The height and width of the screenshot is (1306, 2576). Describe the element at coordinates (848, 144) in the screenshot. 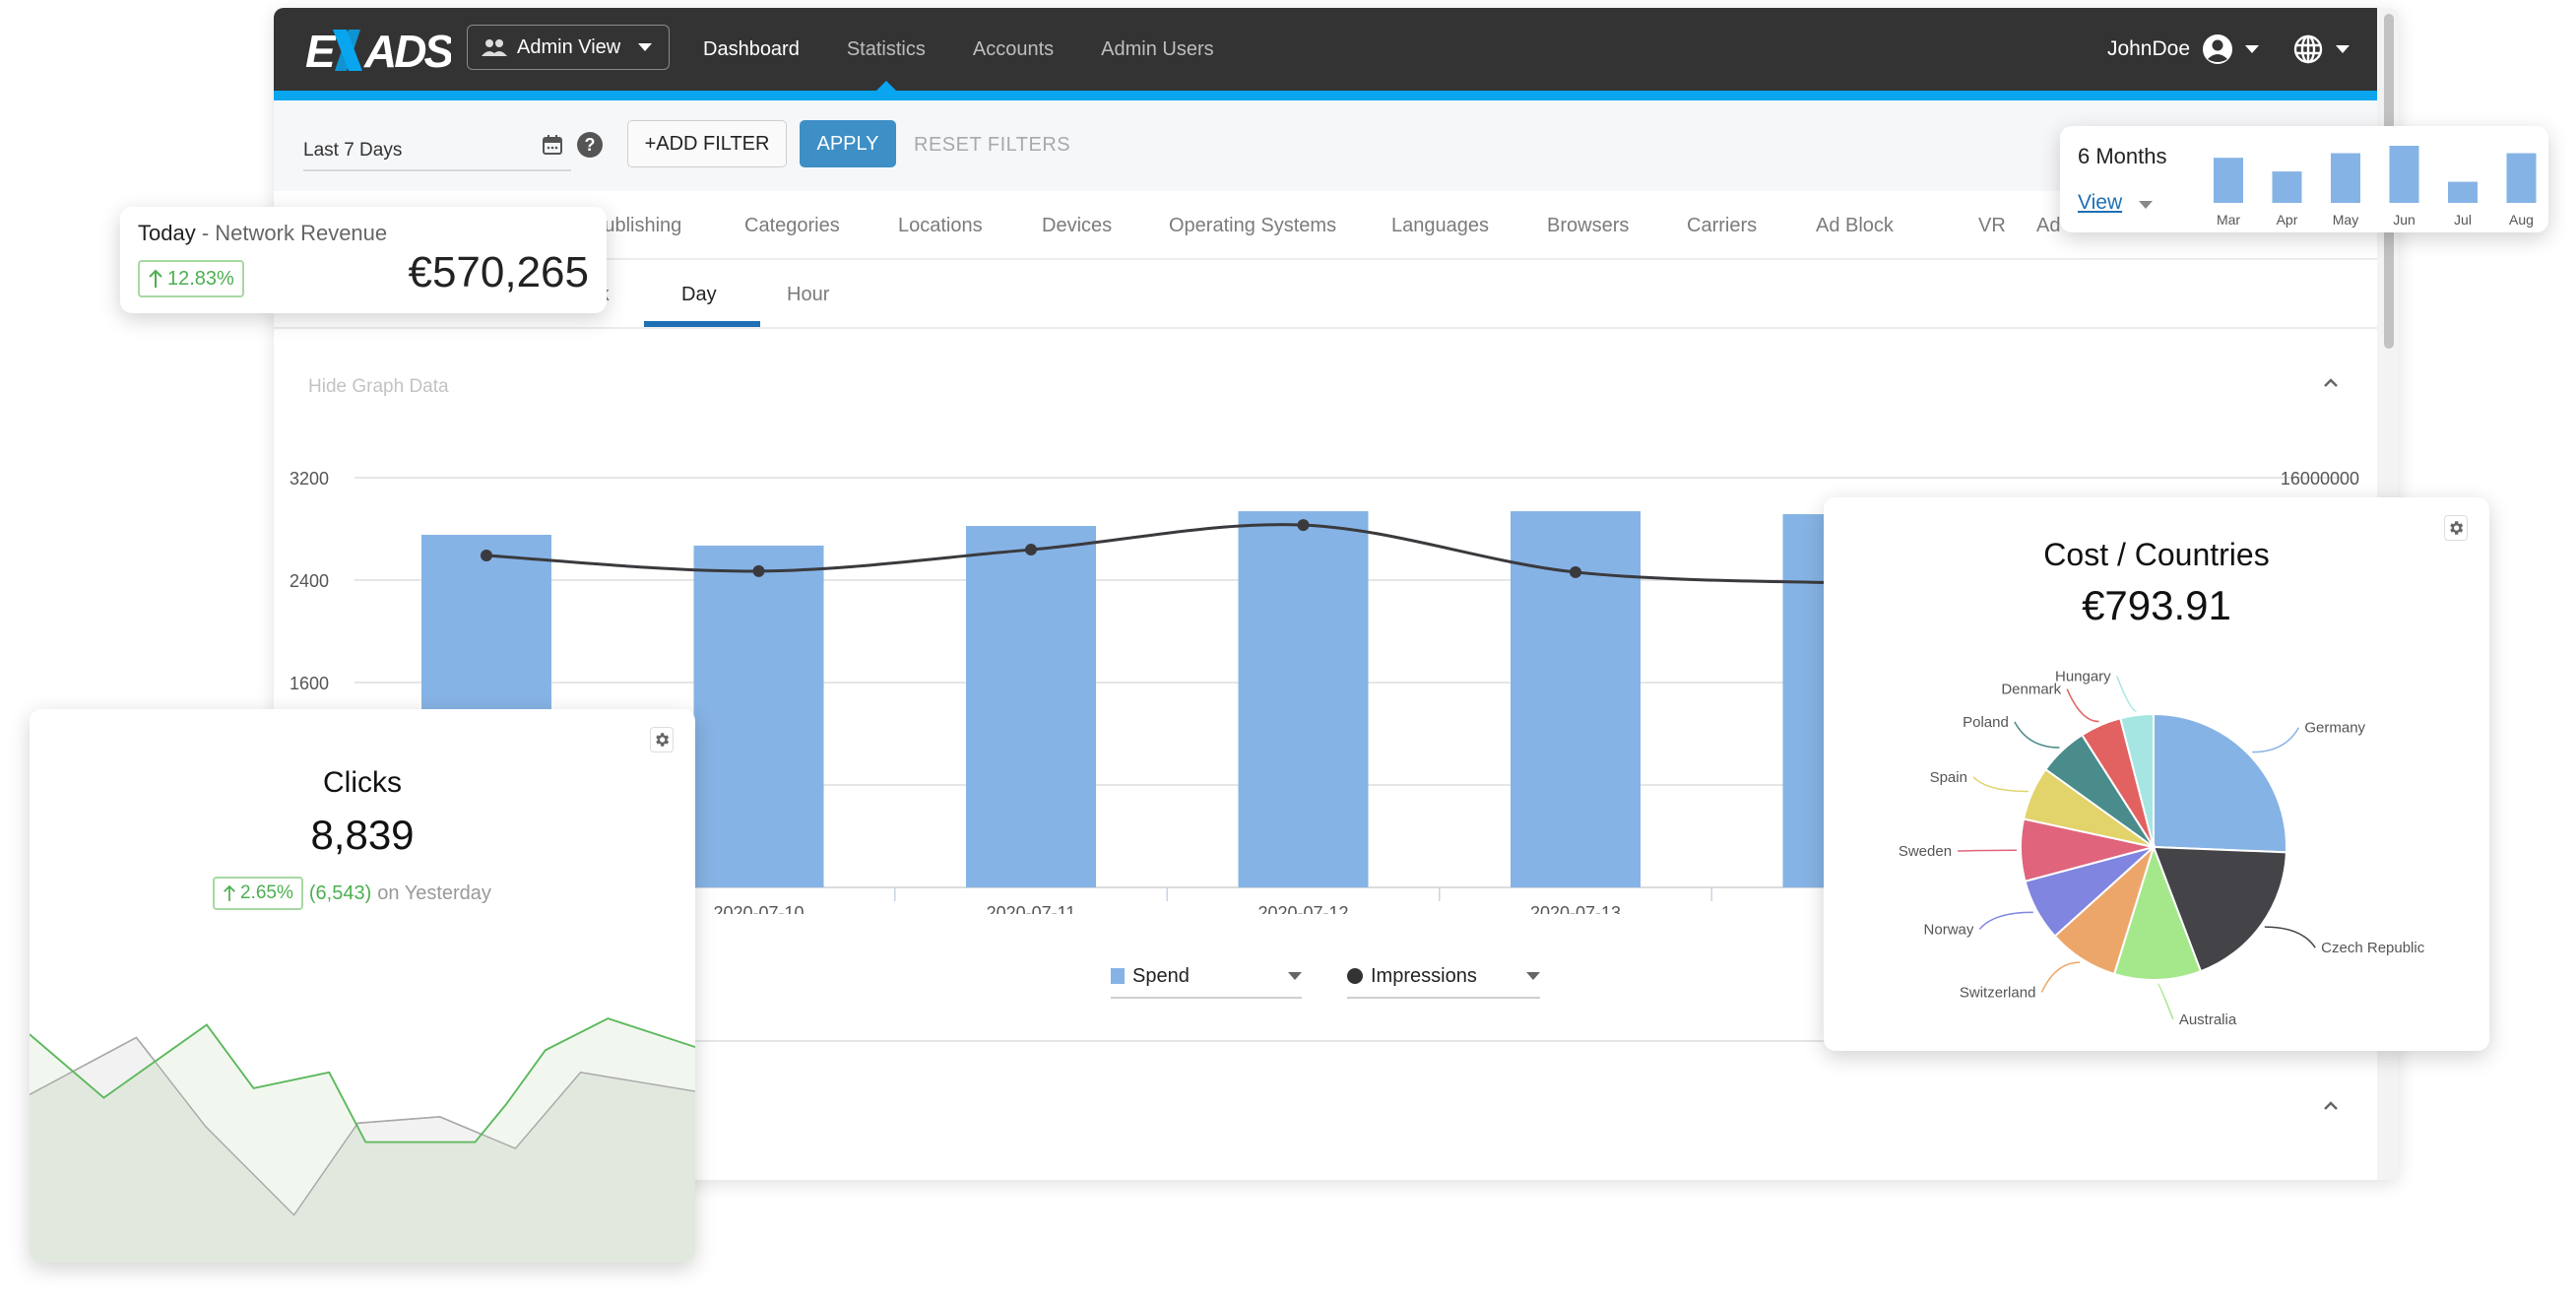

I see `apply-button: APPLY` at that location.